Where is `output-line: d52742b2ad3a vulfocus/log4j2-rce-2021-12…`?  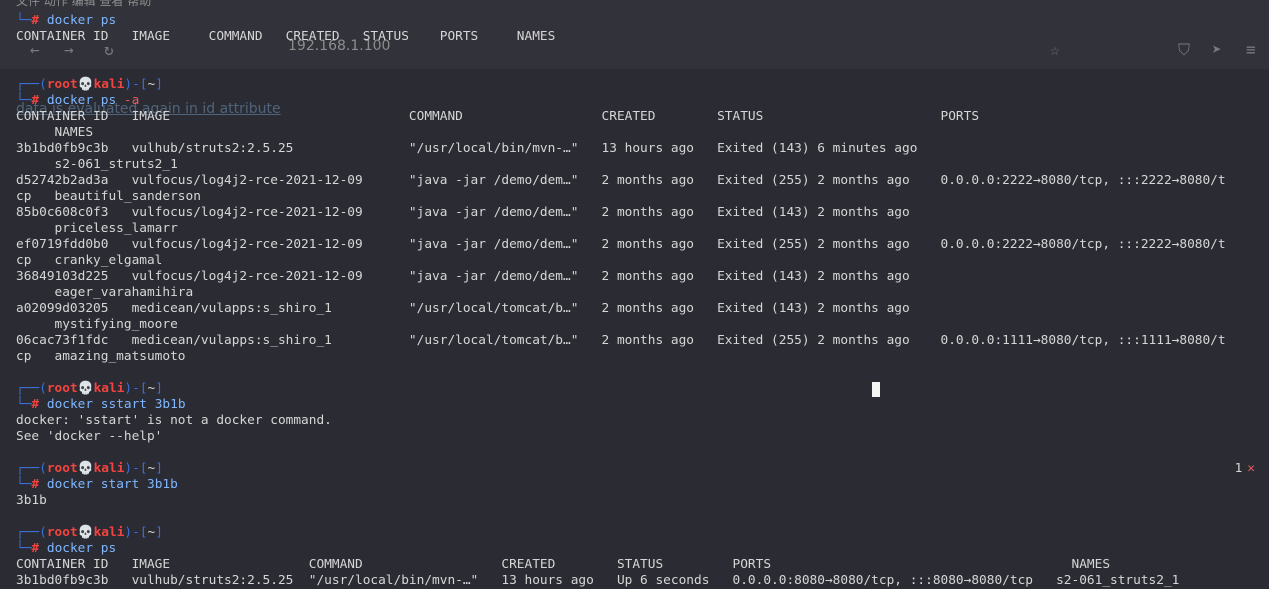 output-line: d52742b2ad3a vulfocus/log4j2-rce-2021-12… is located at coordinates (621, 180).